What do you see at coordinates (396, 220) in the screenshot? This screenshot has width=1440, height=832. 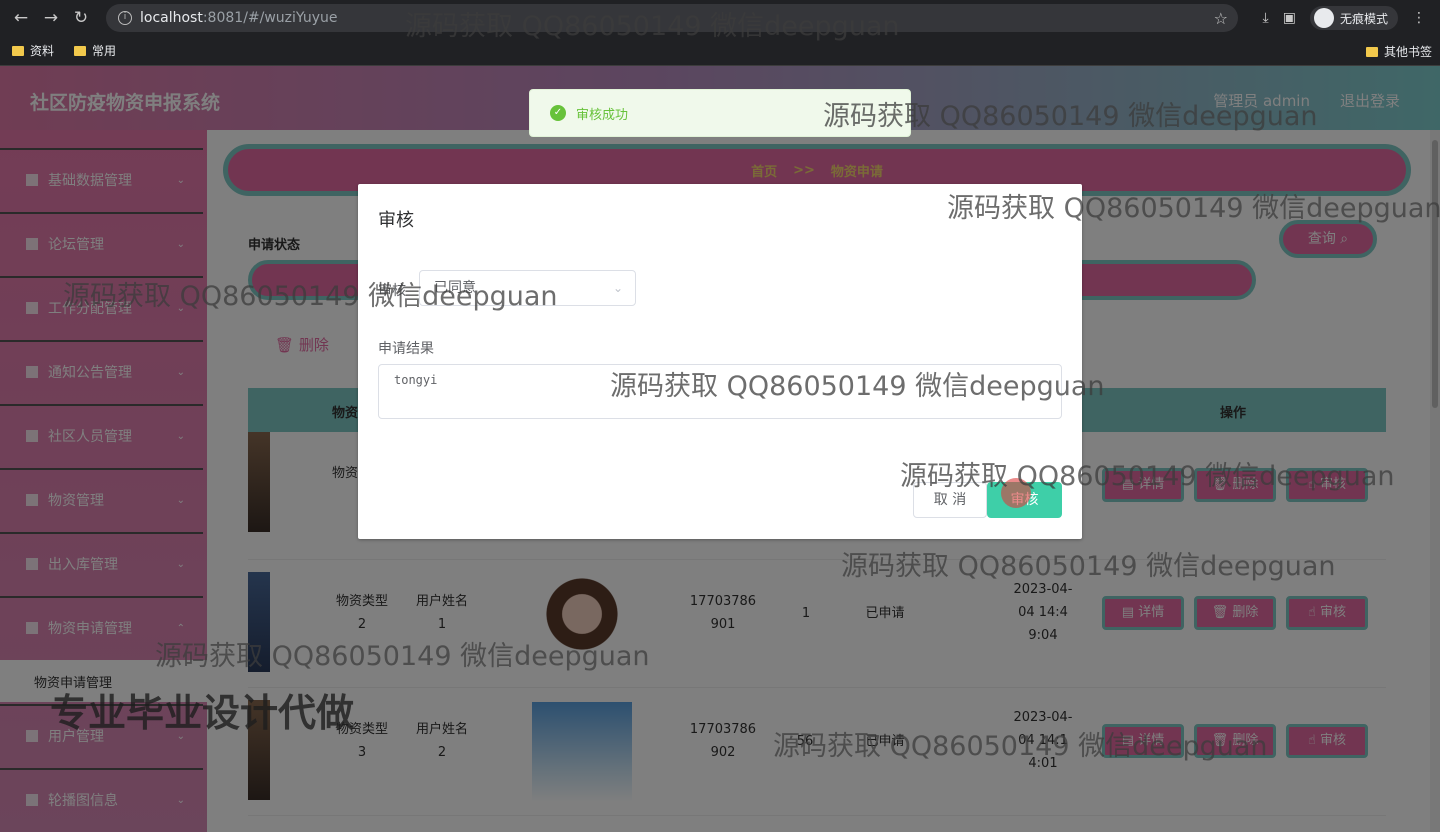 I see `dialog-title: 审核` at bounding box center [396, 220].